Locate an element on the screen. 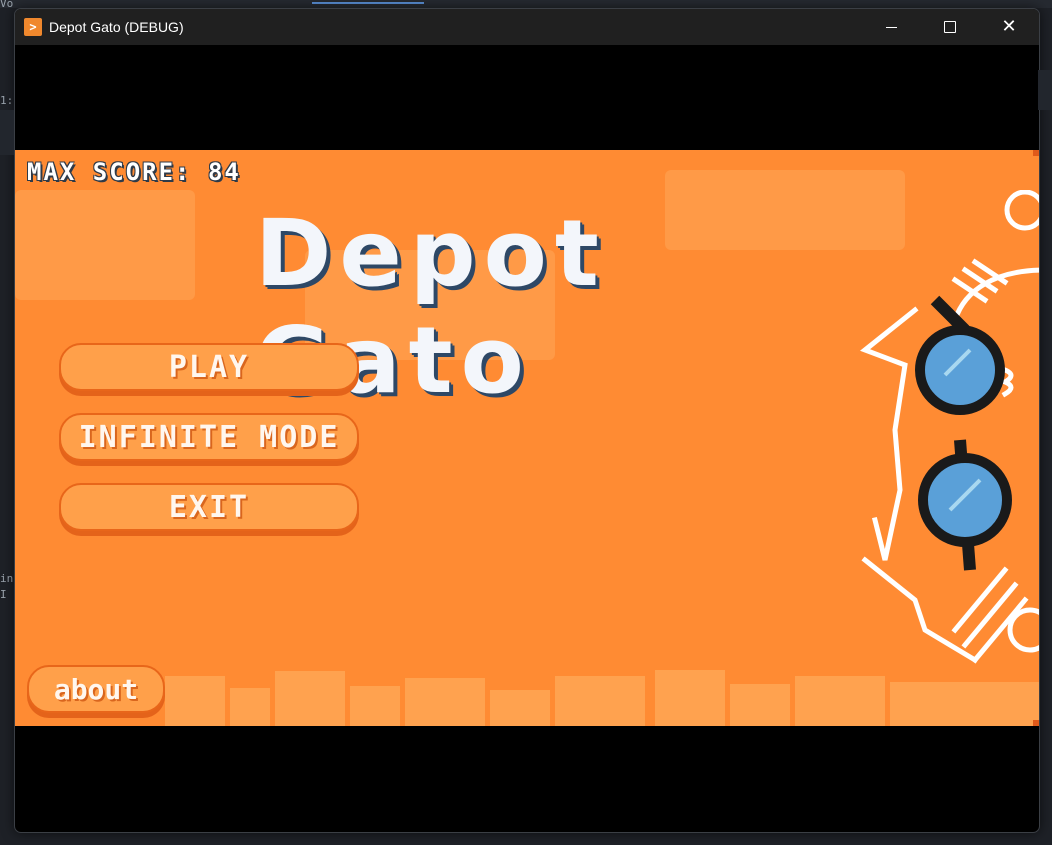 Image resolution: width=1052 pixels, height=845 pixels. ide-text-fragment: 1: is located at coordinates (7, 100).